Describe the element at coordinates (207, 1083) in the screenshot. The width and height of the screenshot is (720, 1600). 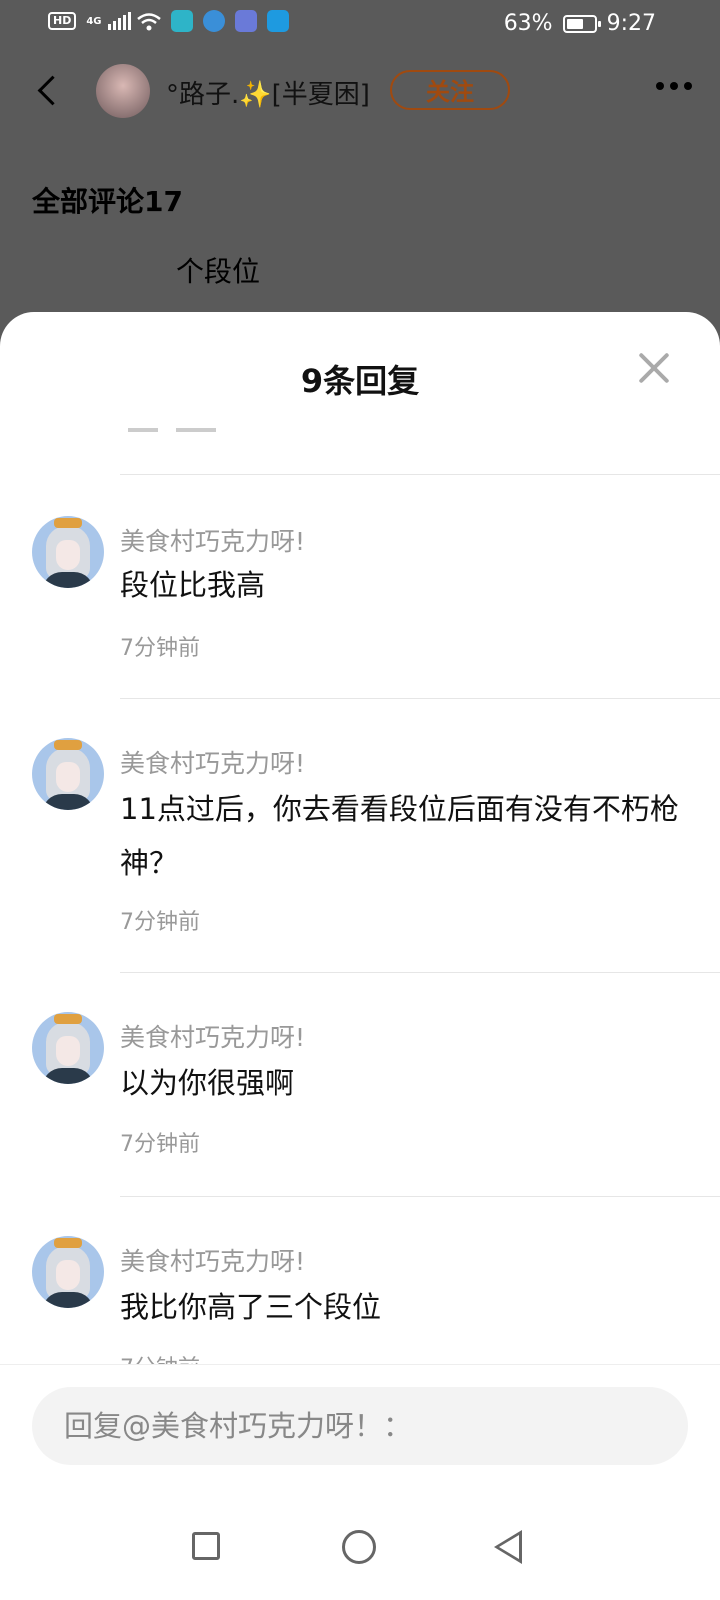
I see `reply-content: 以为你很强啊` at that location.